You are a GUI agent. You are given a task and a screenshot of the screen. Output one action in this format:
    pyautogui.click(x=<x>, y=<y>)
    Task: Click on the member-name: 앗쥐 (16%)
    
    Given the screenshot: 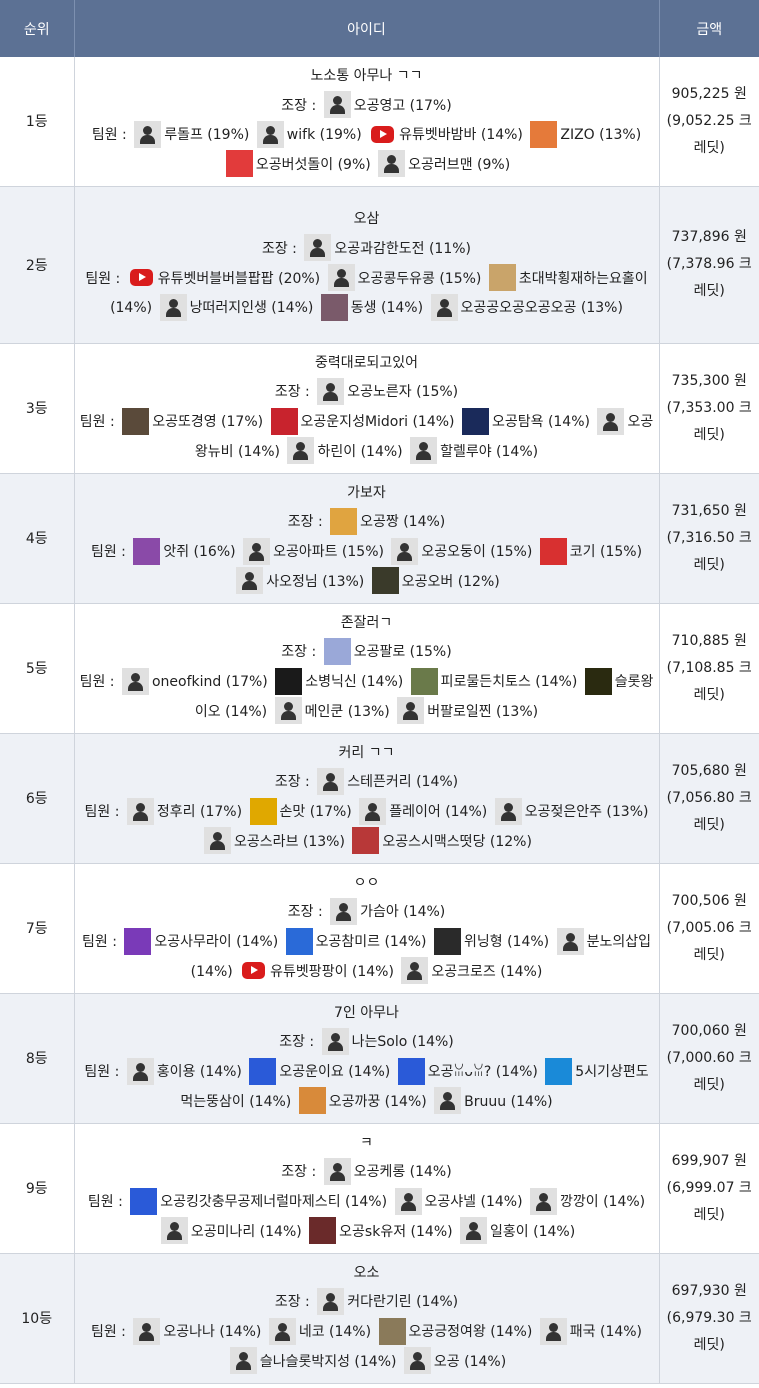 What is the action you would take?
    pyautogui.click(x=199, y=552)
    